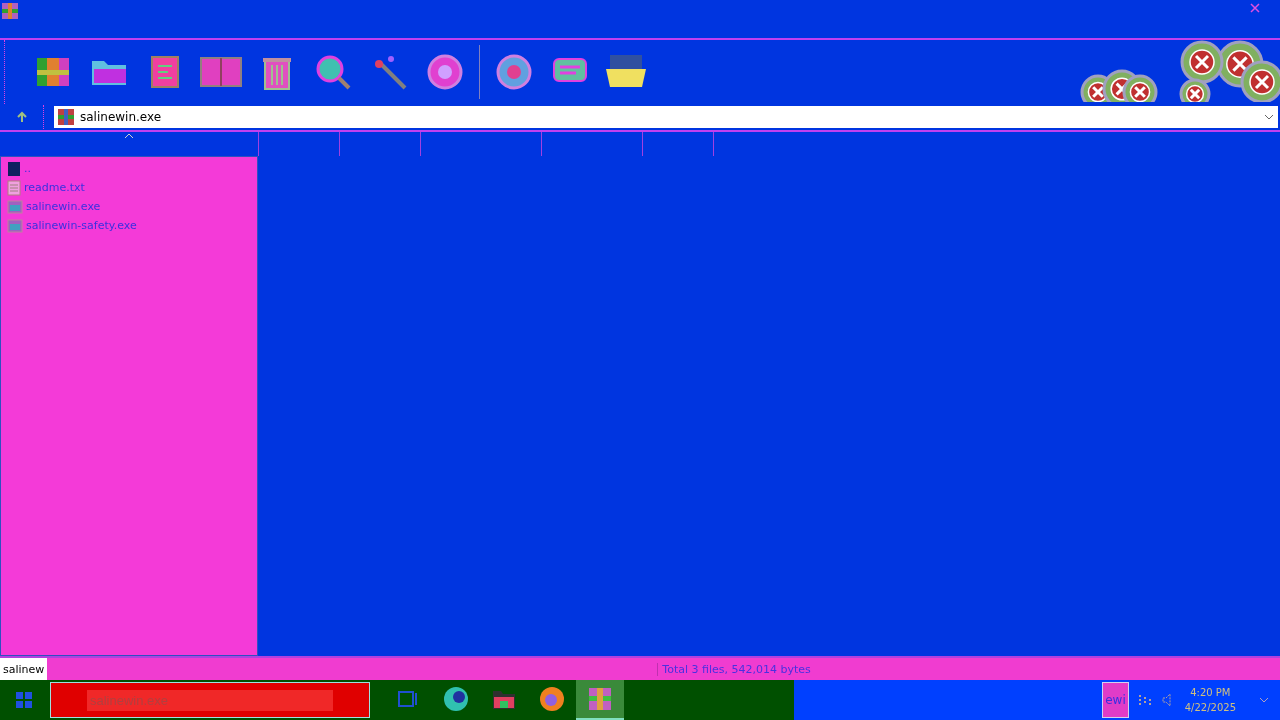 The image size is (1280, 720). Describe the element at coordinates (129, 187) in the screenshot. I see `file-row: readme.txt` at that location.